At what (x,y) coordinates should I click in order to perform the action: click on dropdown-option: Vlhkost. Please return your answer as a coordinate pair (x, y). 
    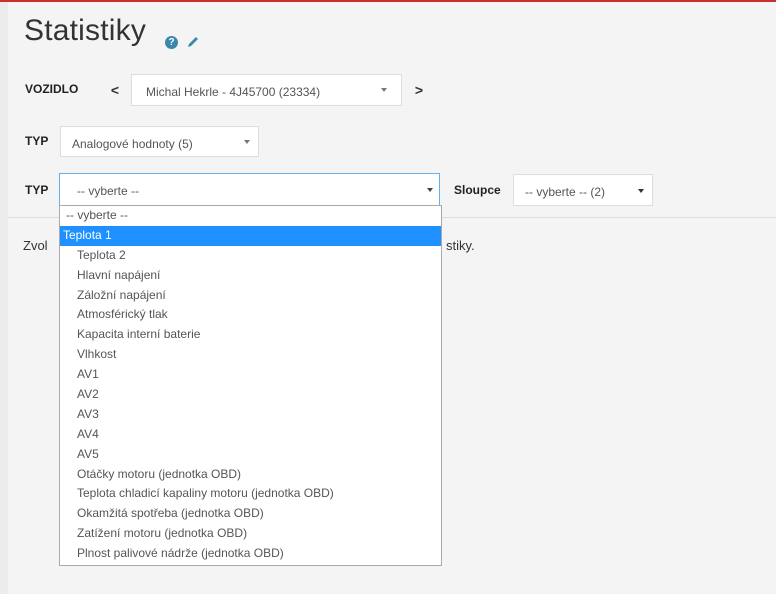
    Looking at the image, I should click on (250, 355).